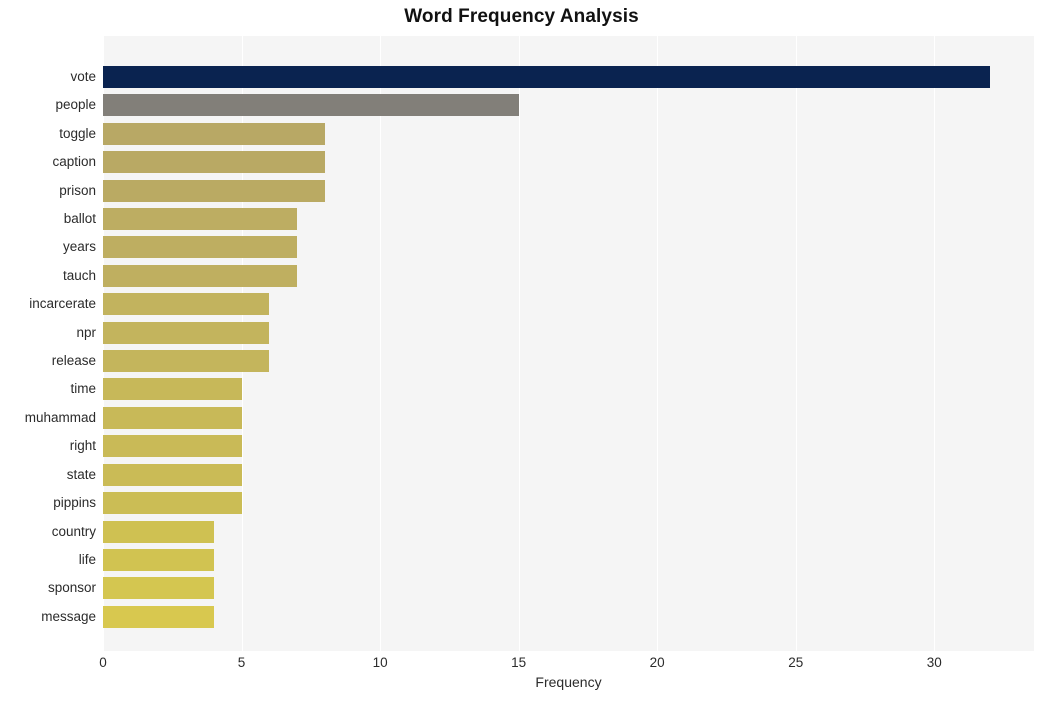 Image resolution: width=1043 pixels, height=701 pixels. What do you see at coordinates (87, 559) in the screenshot?
I see `y-tick-label-life: life` at bounding box center [87, 559].